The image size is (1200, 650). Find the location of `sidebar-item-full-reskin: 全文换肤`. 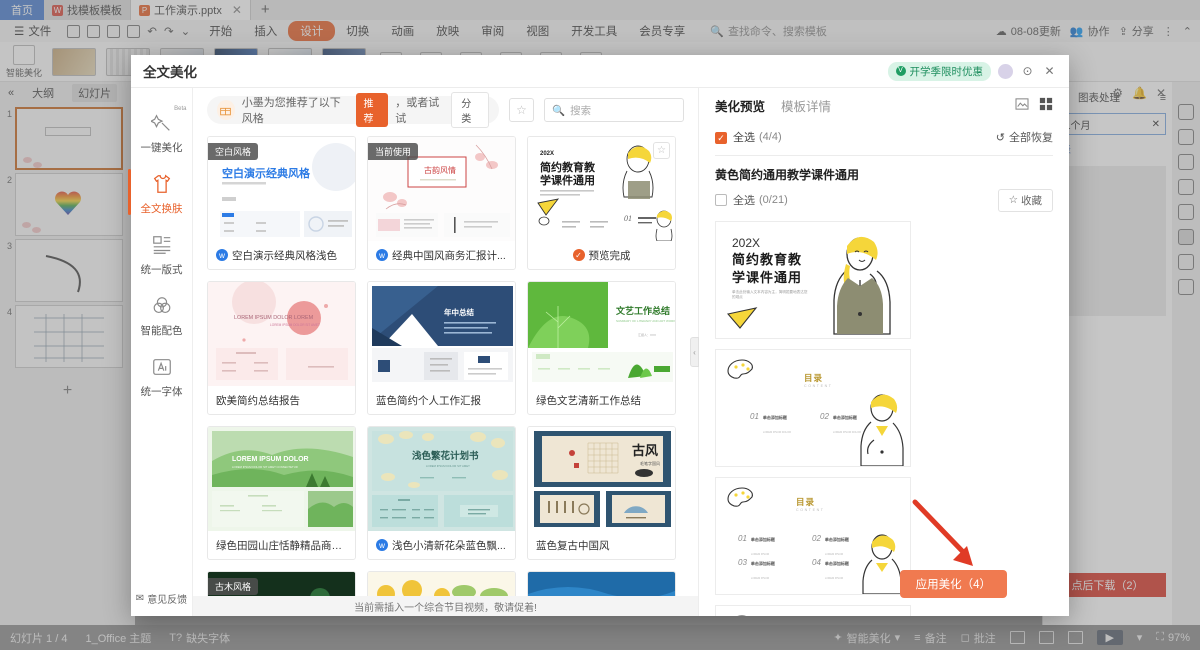

sidebar-item-full-reskin: 全文换肤 is located at coordinates (158, 192).